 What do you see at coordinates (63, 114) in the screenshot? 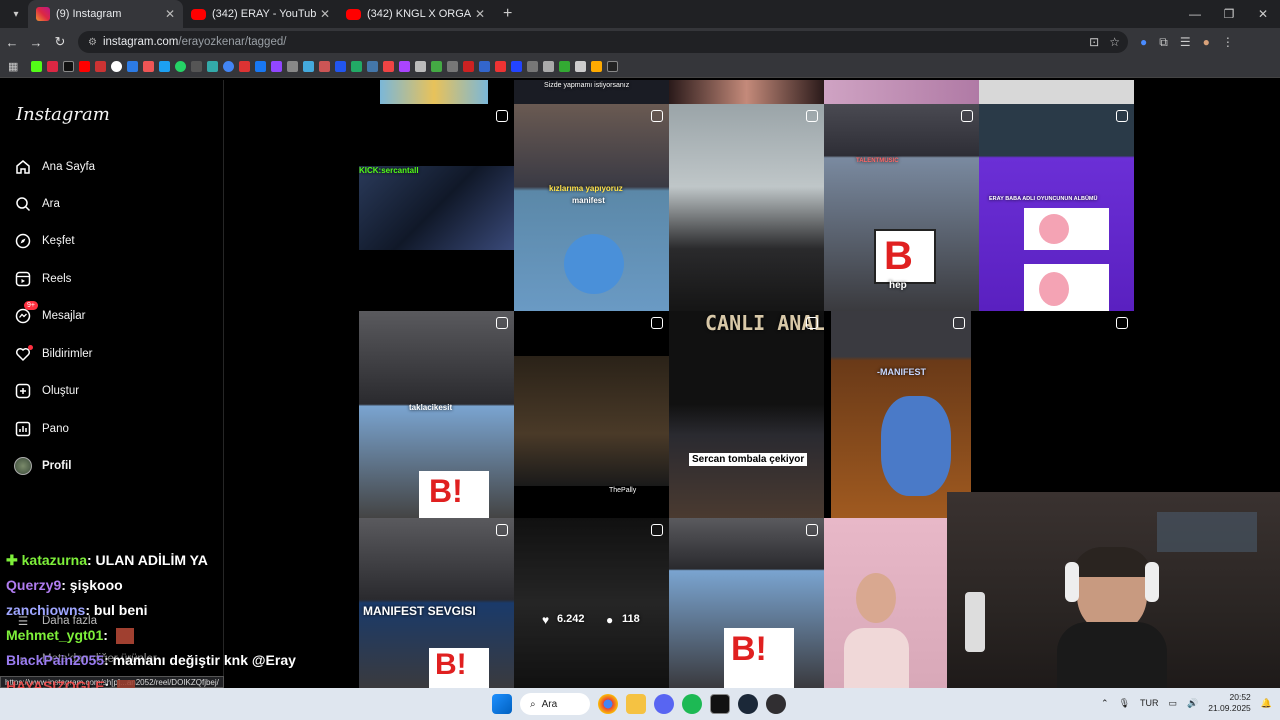
I see `instagram-logo: Instagram` at bounding box center [63, 114].